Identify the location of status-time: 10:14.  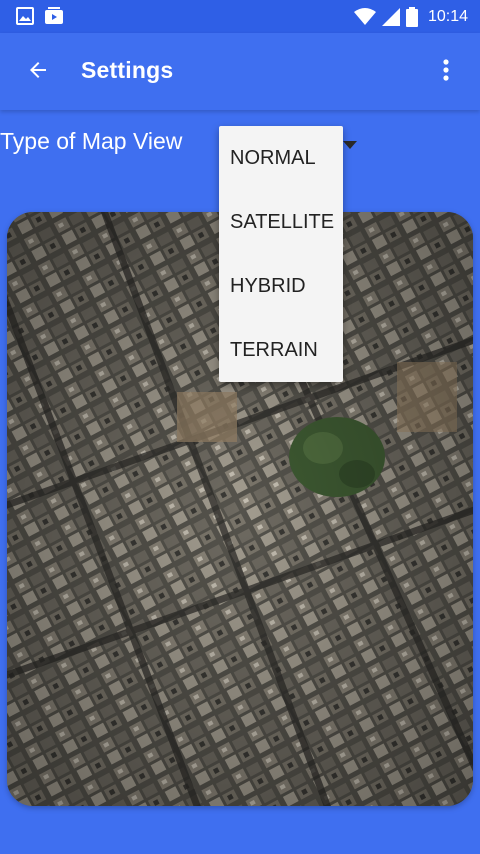
(447, 16).